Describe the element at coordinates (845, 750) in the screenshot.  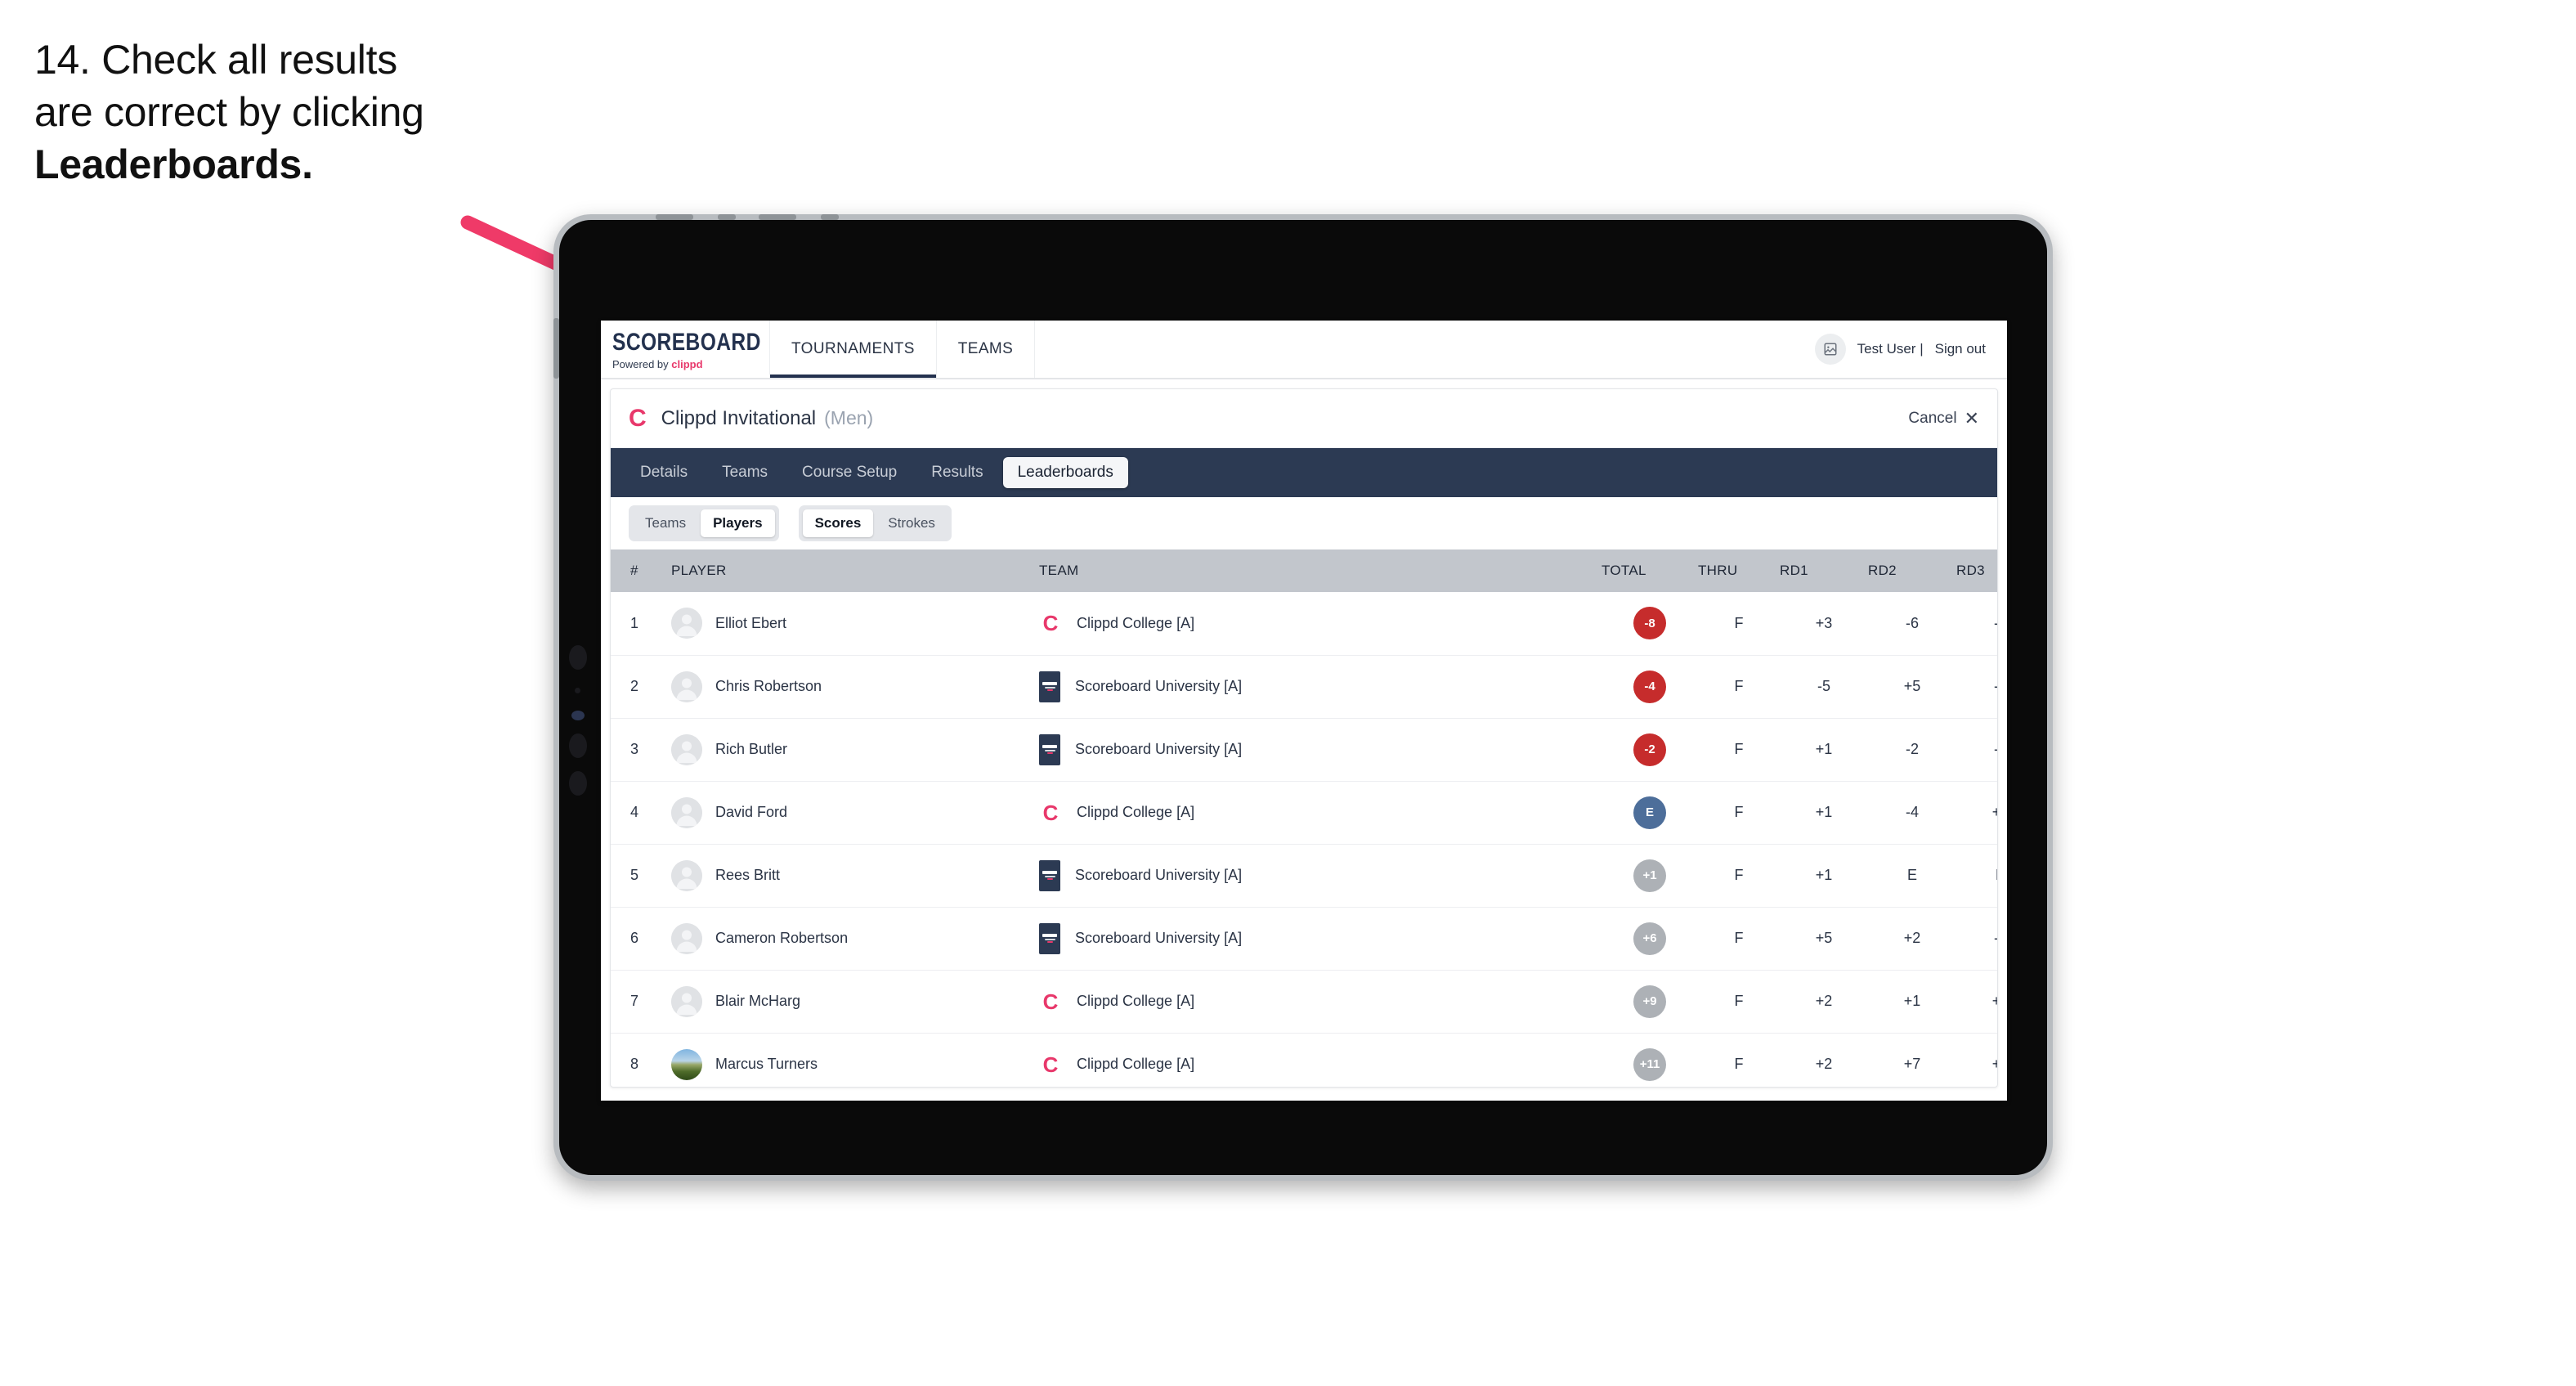
I see `cell-player: Rich Butler` at that location.